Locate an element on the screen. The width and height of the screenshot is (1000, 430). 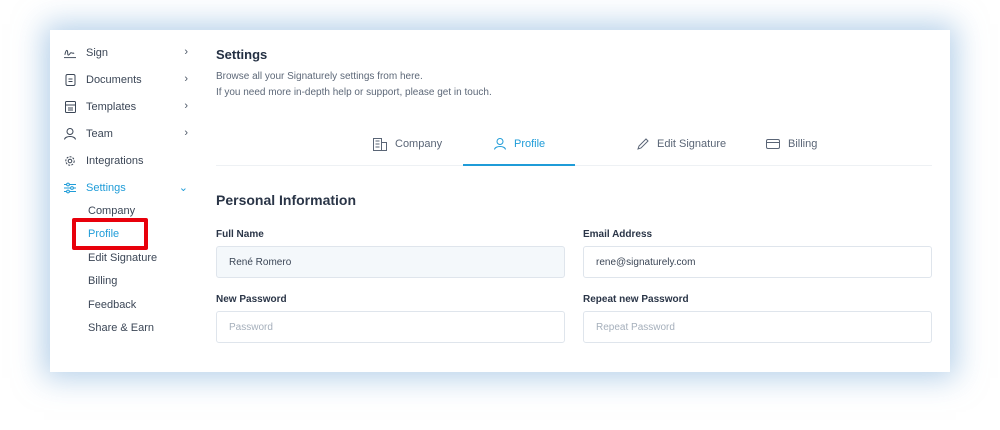
tab-label: Billing is located at coordinates (803, 144).